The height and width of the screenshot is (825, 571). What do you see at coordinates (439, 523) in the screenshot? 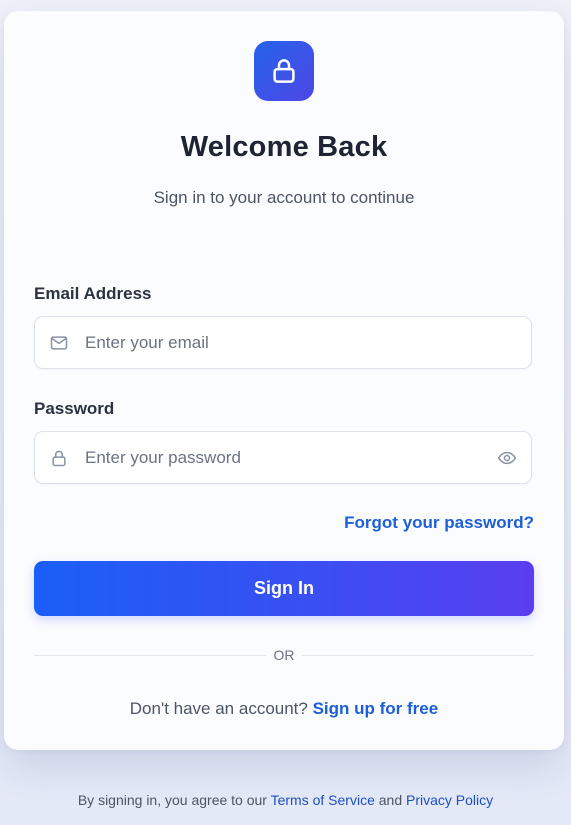
I see `forgot-password-link: Forgot your password?` at bounding box center [439, 523].